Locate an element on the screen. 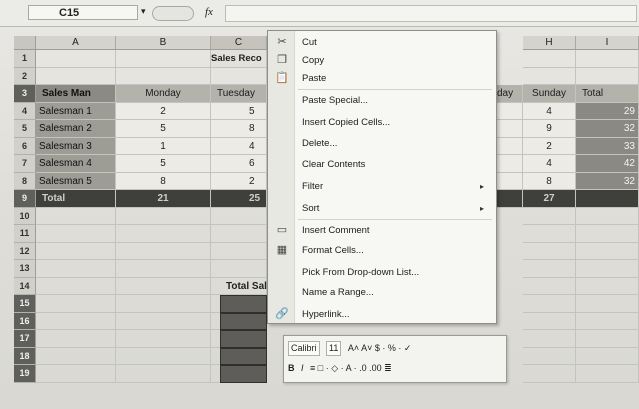  menu-item-clear-contents: Clear Contents is located at coordinates (382, 164).